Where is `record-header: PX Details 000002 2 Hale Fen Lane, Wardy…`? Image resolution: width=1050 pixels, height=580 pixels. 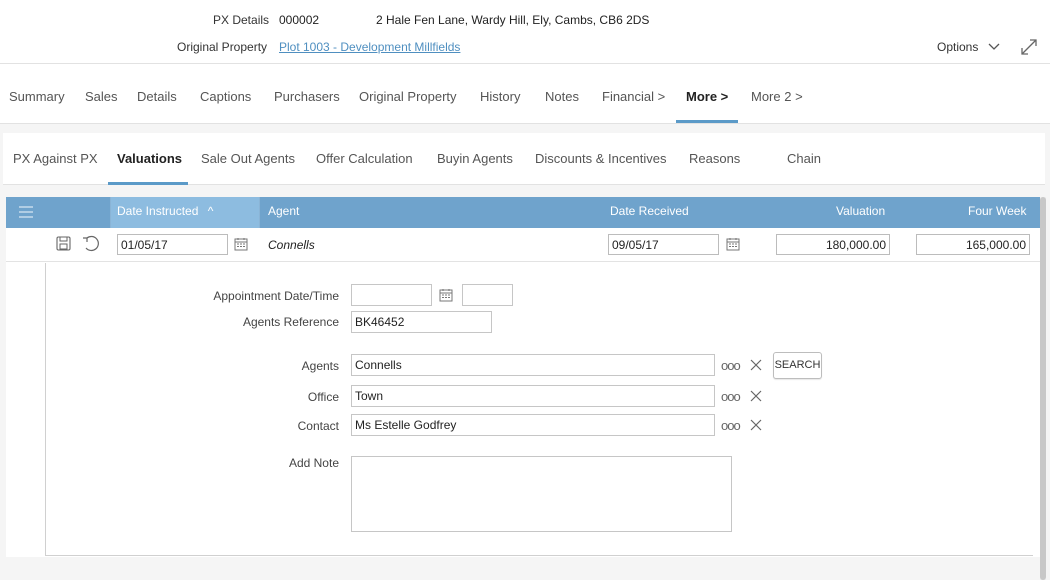 record-header: PX Details 000002 2 Hale Fen Lane, Wardy… is located at coordinates (525, 32).